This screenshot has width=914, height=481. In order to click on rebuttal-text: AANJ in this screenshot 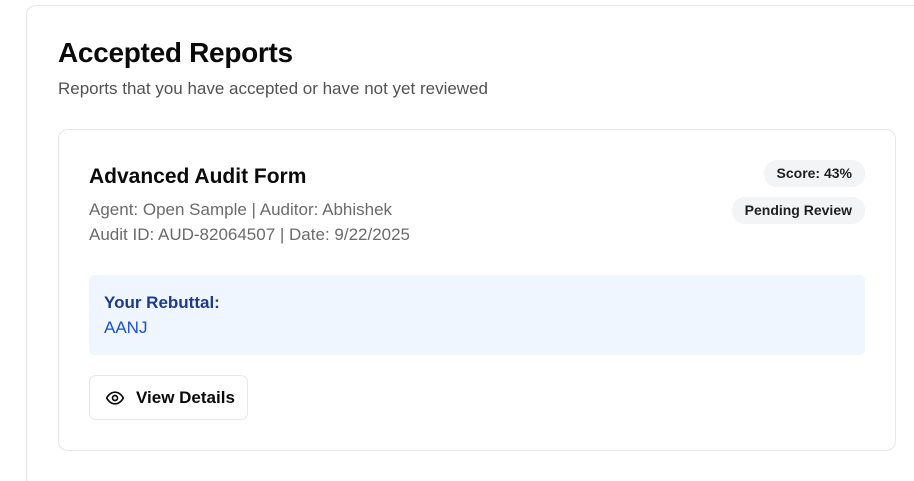, I will do `click(126, 327)`.